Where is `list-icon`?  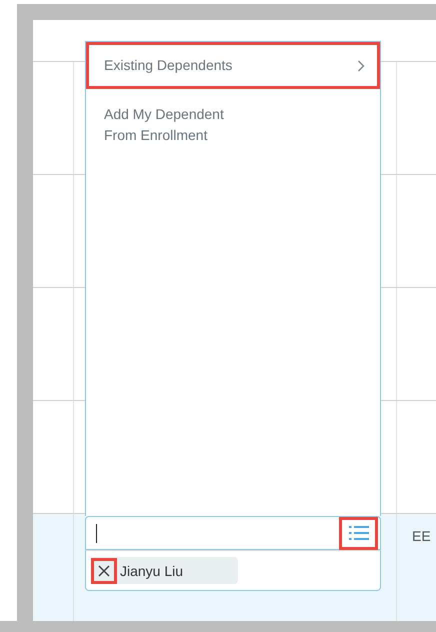
list-icon is located at coordinates (358, 533).